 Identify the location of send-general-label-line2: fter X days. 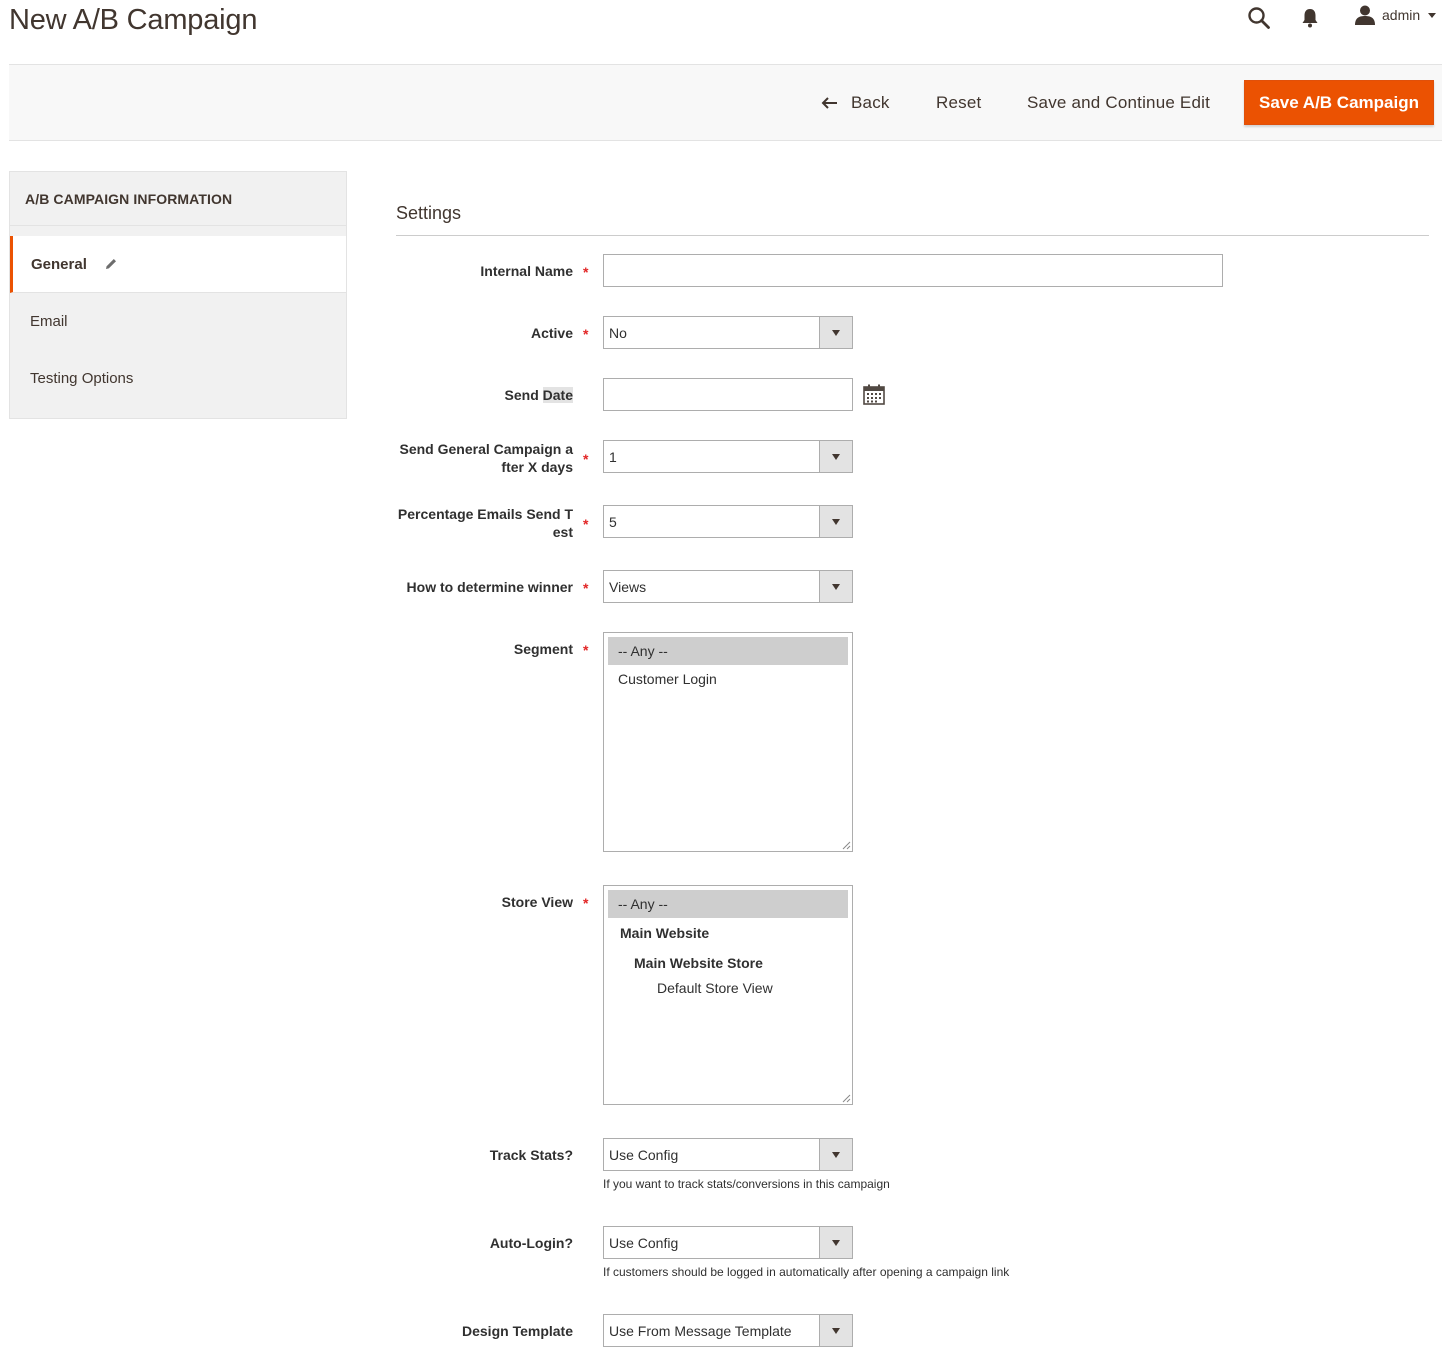
(537, 467).